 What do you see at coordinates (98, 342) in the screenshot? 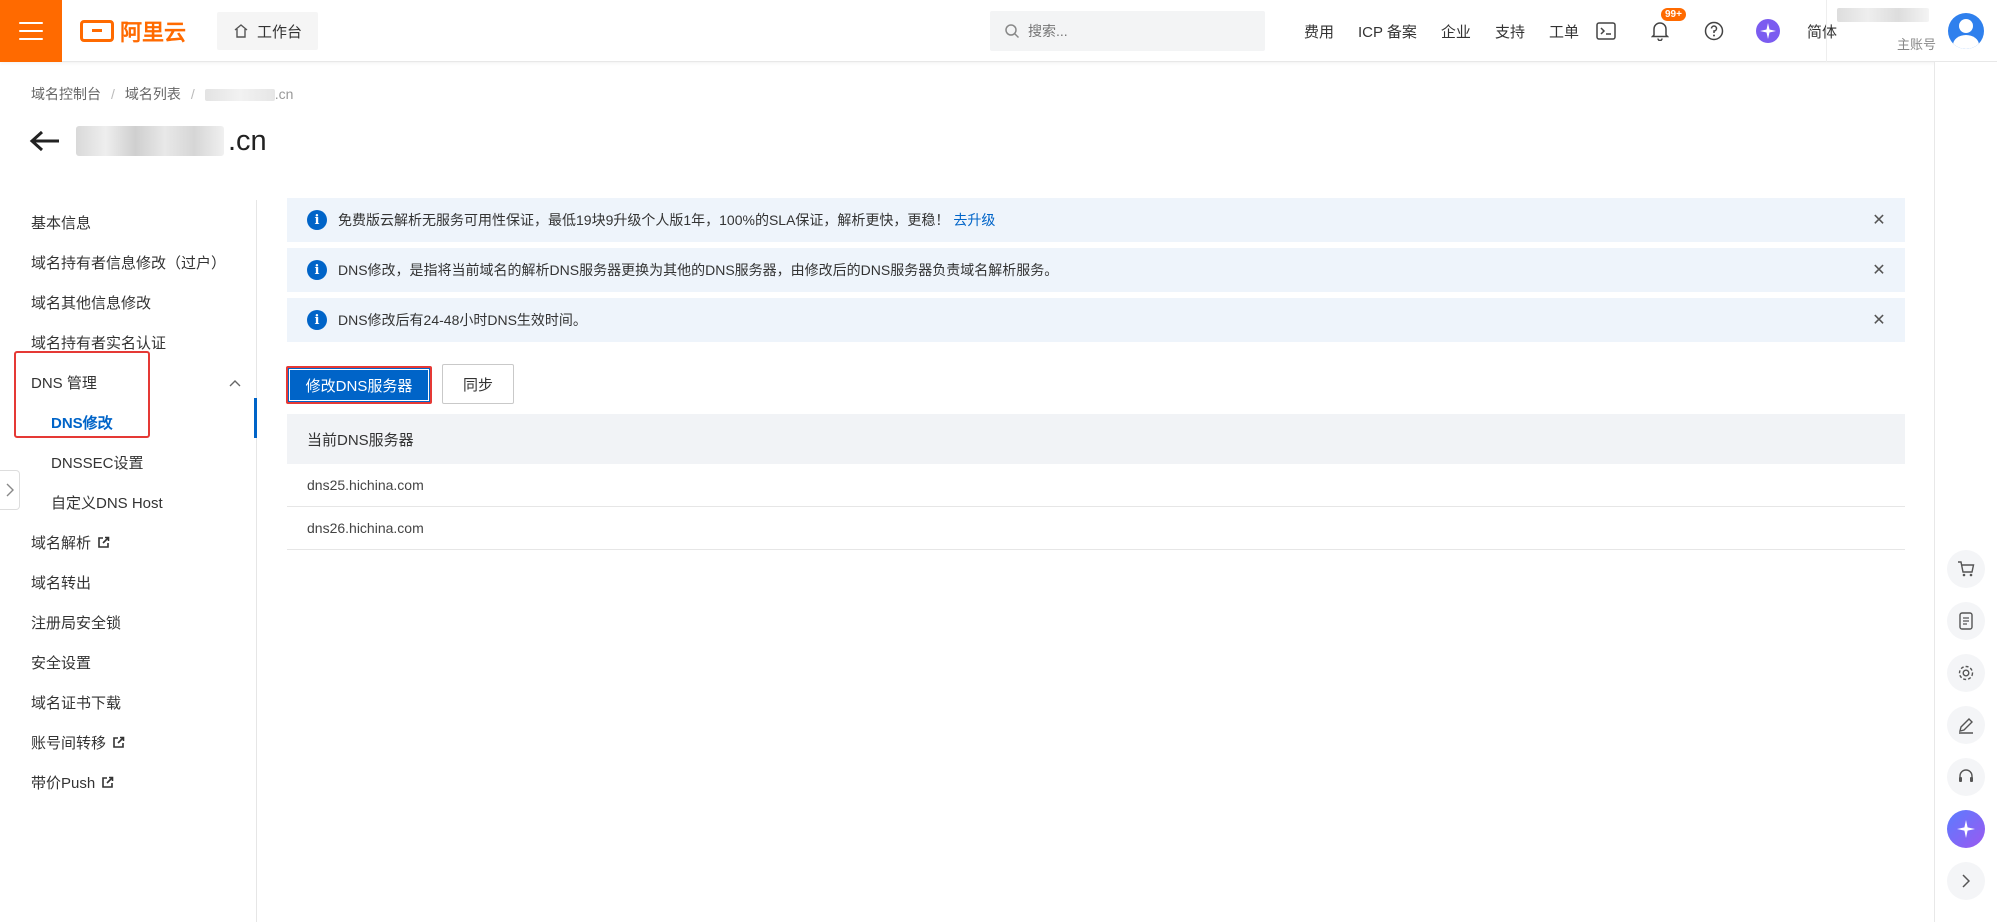
I see `sidebar-item-realname: 域名持有者实名认证` at bounding box center [98, 342].